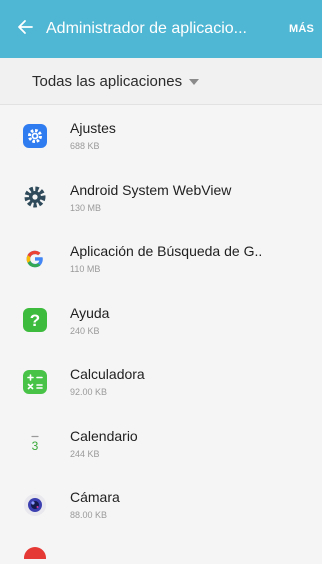 The image size is (322, 564). I want to click on filter-label: Todas las aplicaciones, so click(107, 81).